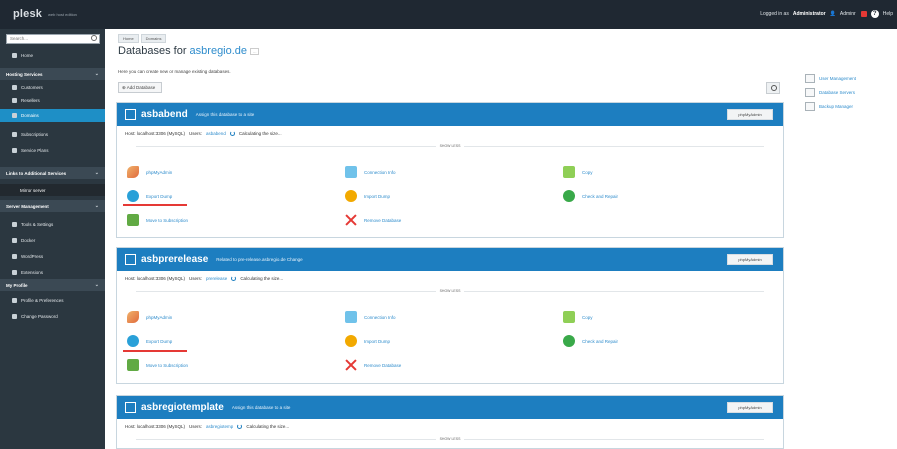 The height and width of the screenshot is (449, 897). What do you see at coordinates (52, 285) in the screenshot?
I see `sidebar-section-my-profile: My Profile ⌄` at bounding box center [52, 285].